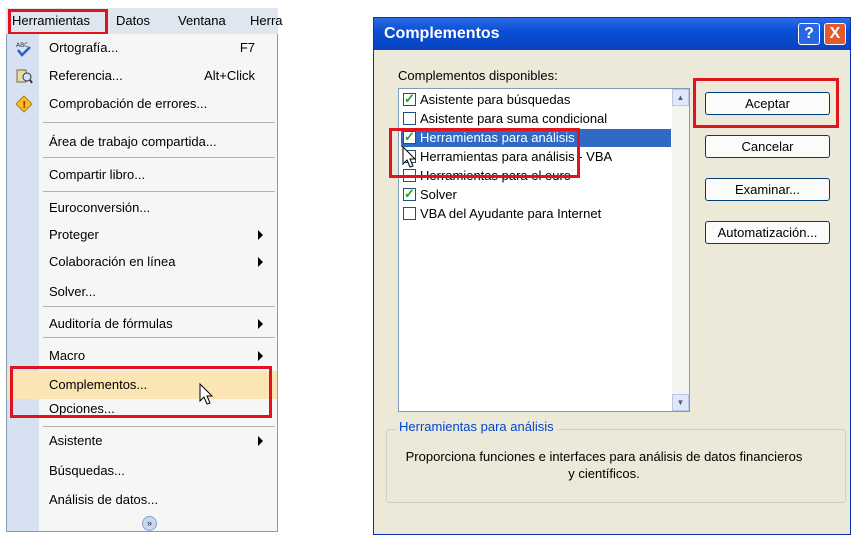  I want to click on menu-item-asistente: Asistente, so click(142, 441).